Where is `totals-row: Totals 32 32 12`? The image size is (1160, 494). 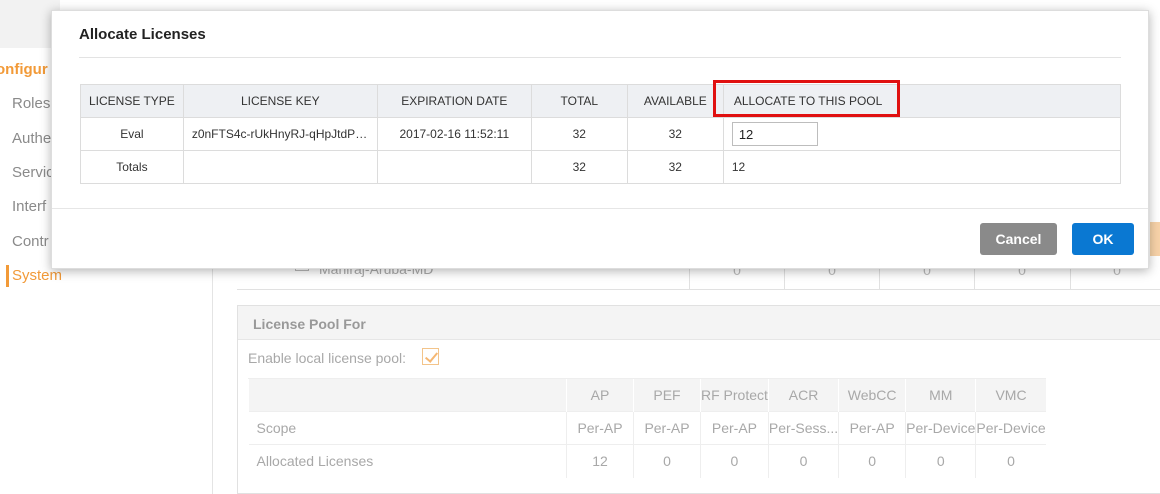
totals-row: Totals 32 32 12 is located at coordinates (601, 167).